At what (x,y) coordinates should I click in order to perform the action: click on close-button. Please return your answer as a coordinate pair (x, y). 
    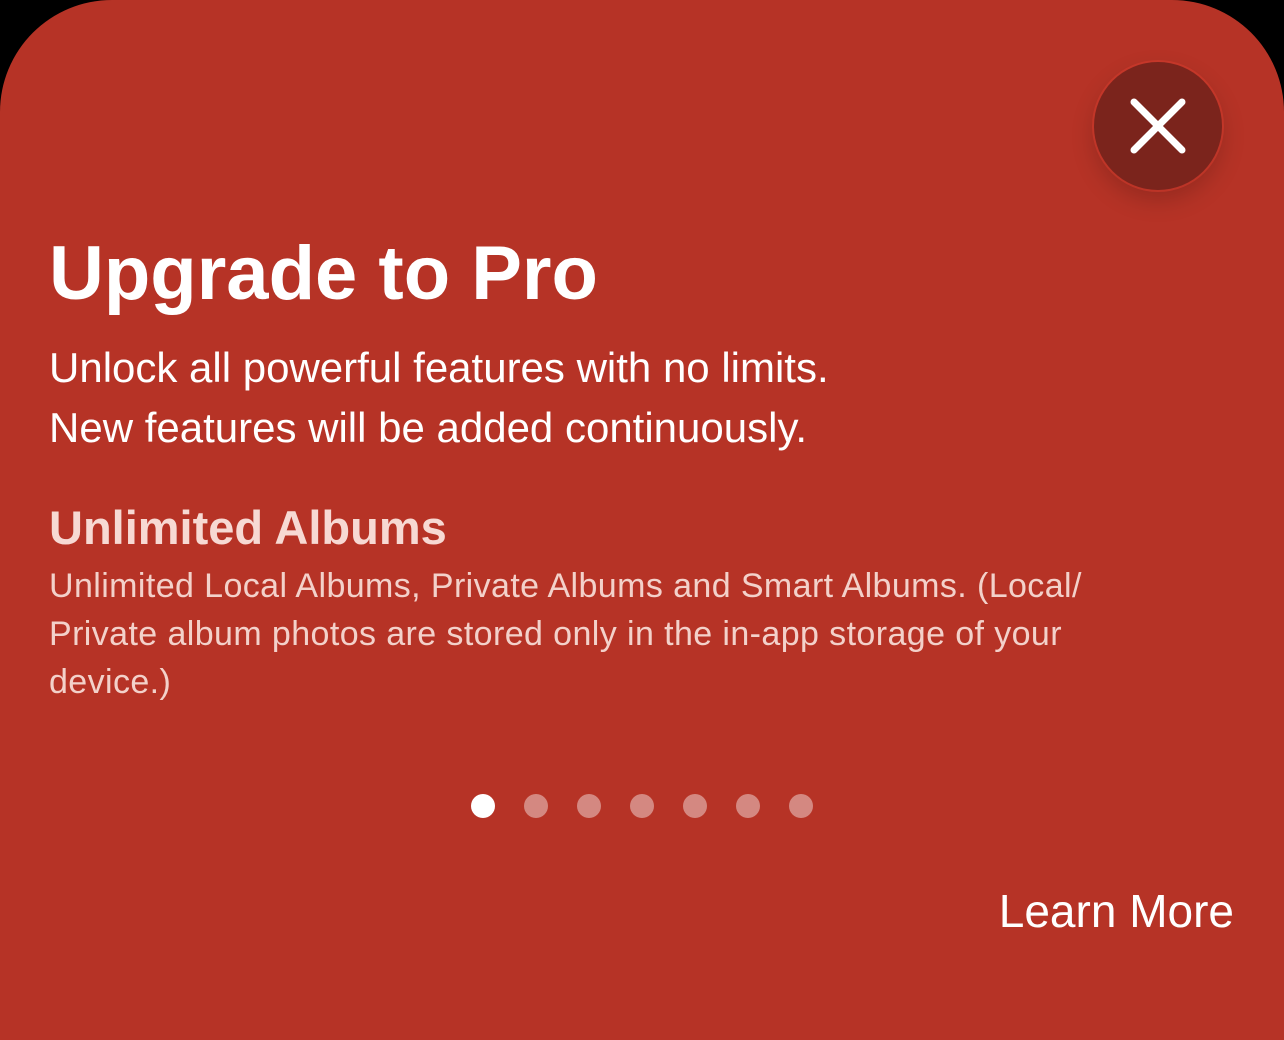
    Looking at the image, I should click on (1158, 126).